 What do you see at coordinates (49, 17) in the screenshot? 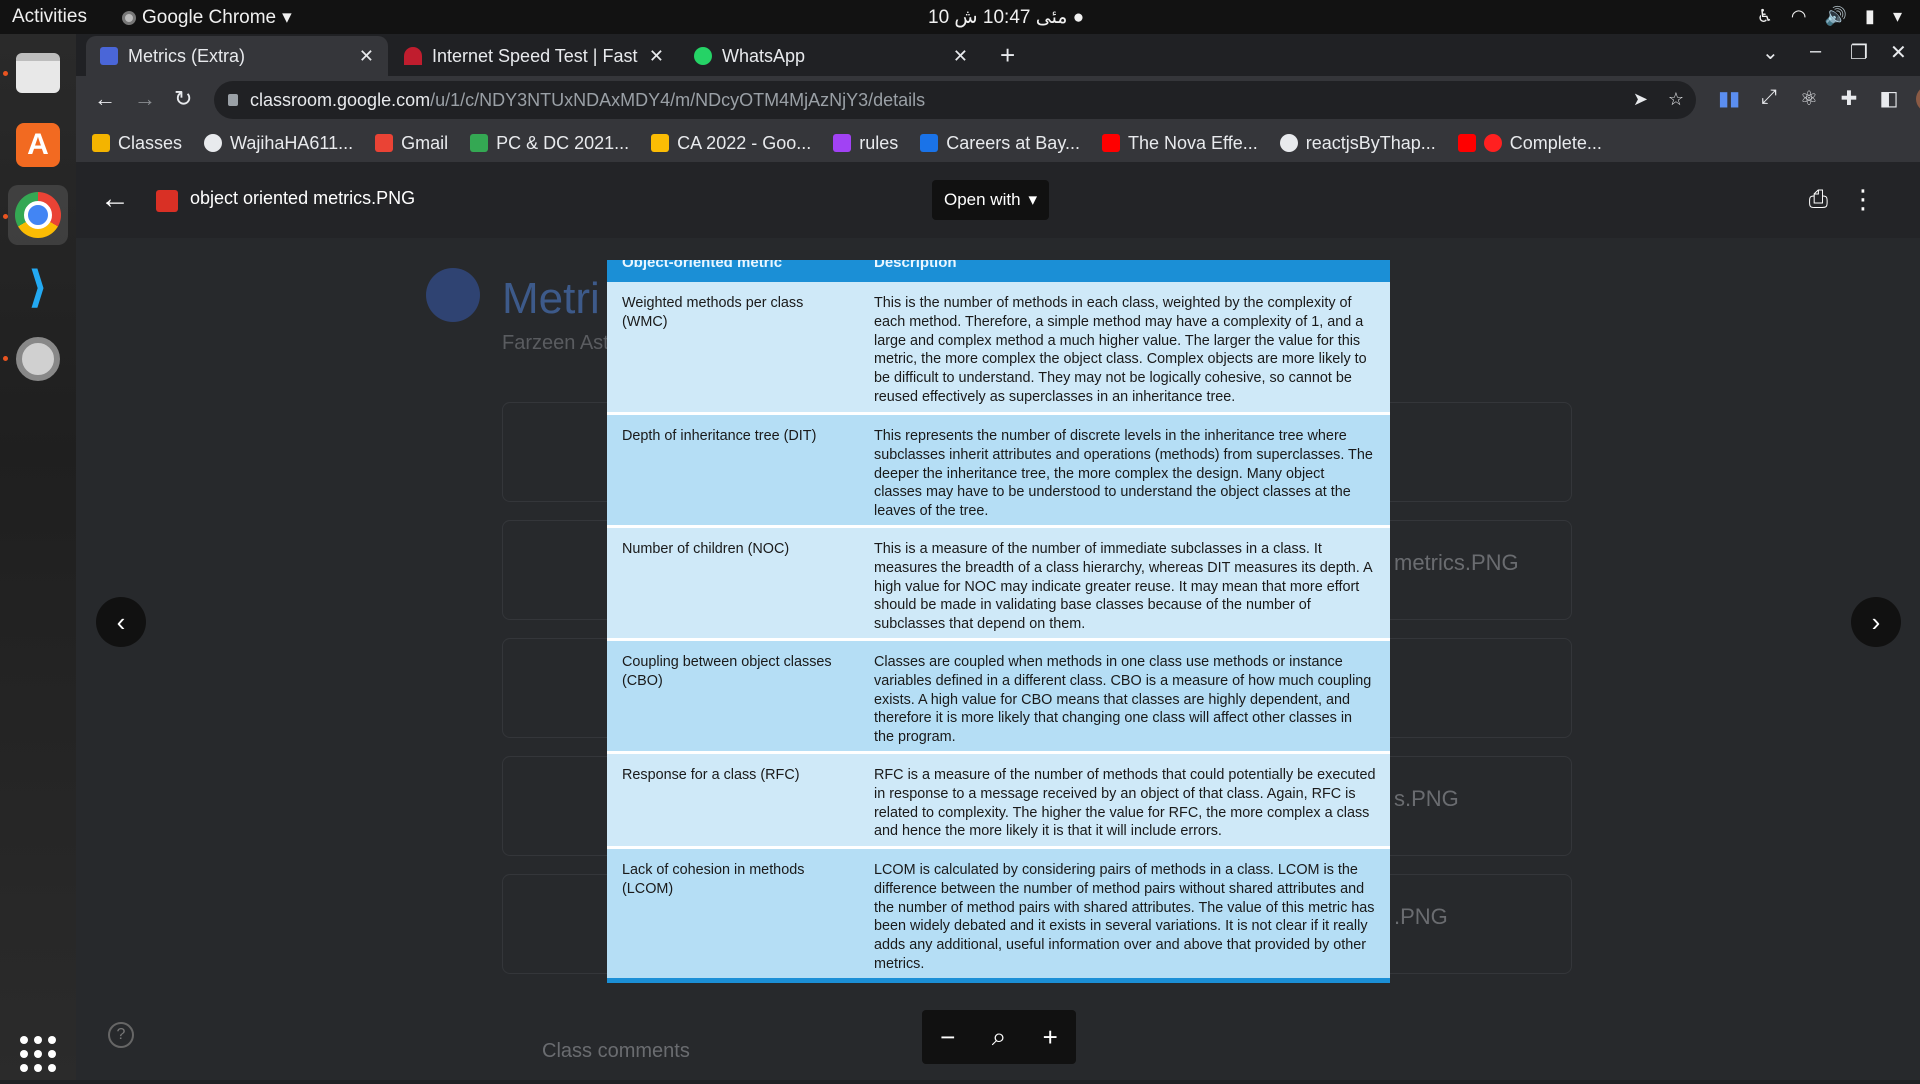
I see `activities-button: Activities` at bounding box center [49, 17].